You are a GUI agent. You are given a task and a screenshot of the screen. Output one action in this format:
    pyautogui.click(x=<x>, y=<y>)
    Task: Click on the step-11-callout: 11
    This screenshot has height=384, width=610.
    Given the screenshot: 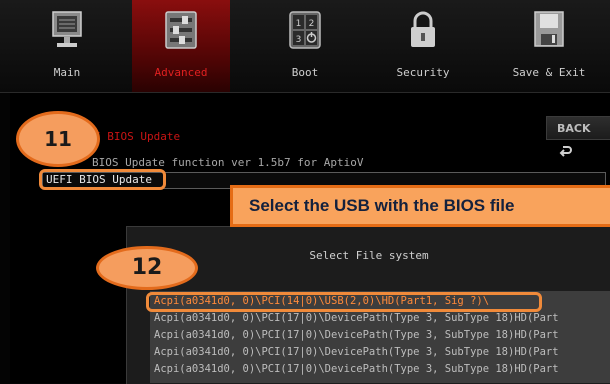 What is the action you would take?
    pyautogui.click(x=58, y=139)
    